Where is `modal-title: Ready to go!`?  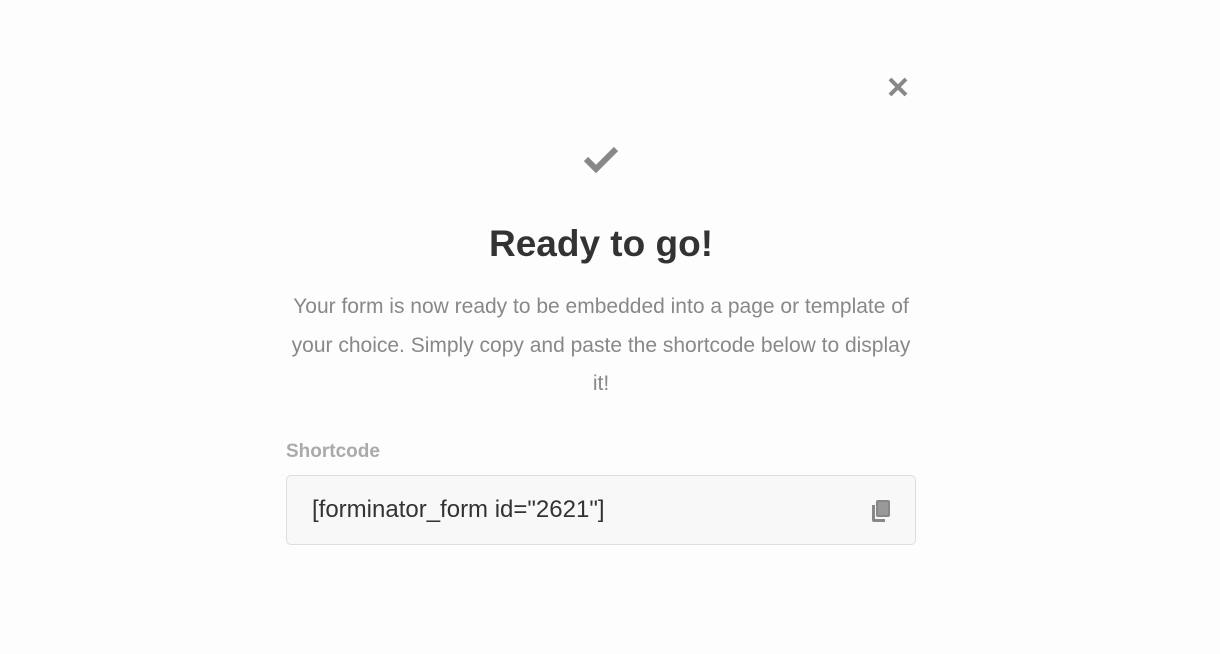 modal-title: Ready to go! is located at coordinates (601, 243).